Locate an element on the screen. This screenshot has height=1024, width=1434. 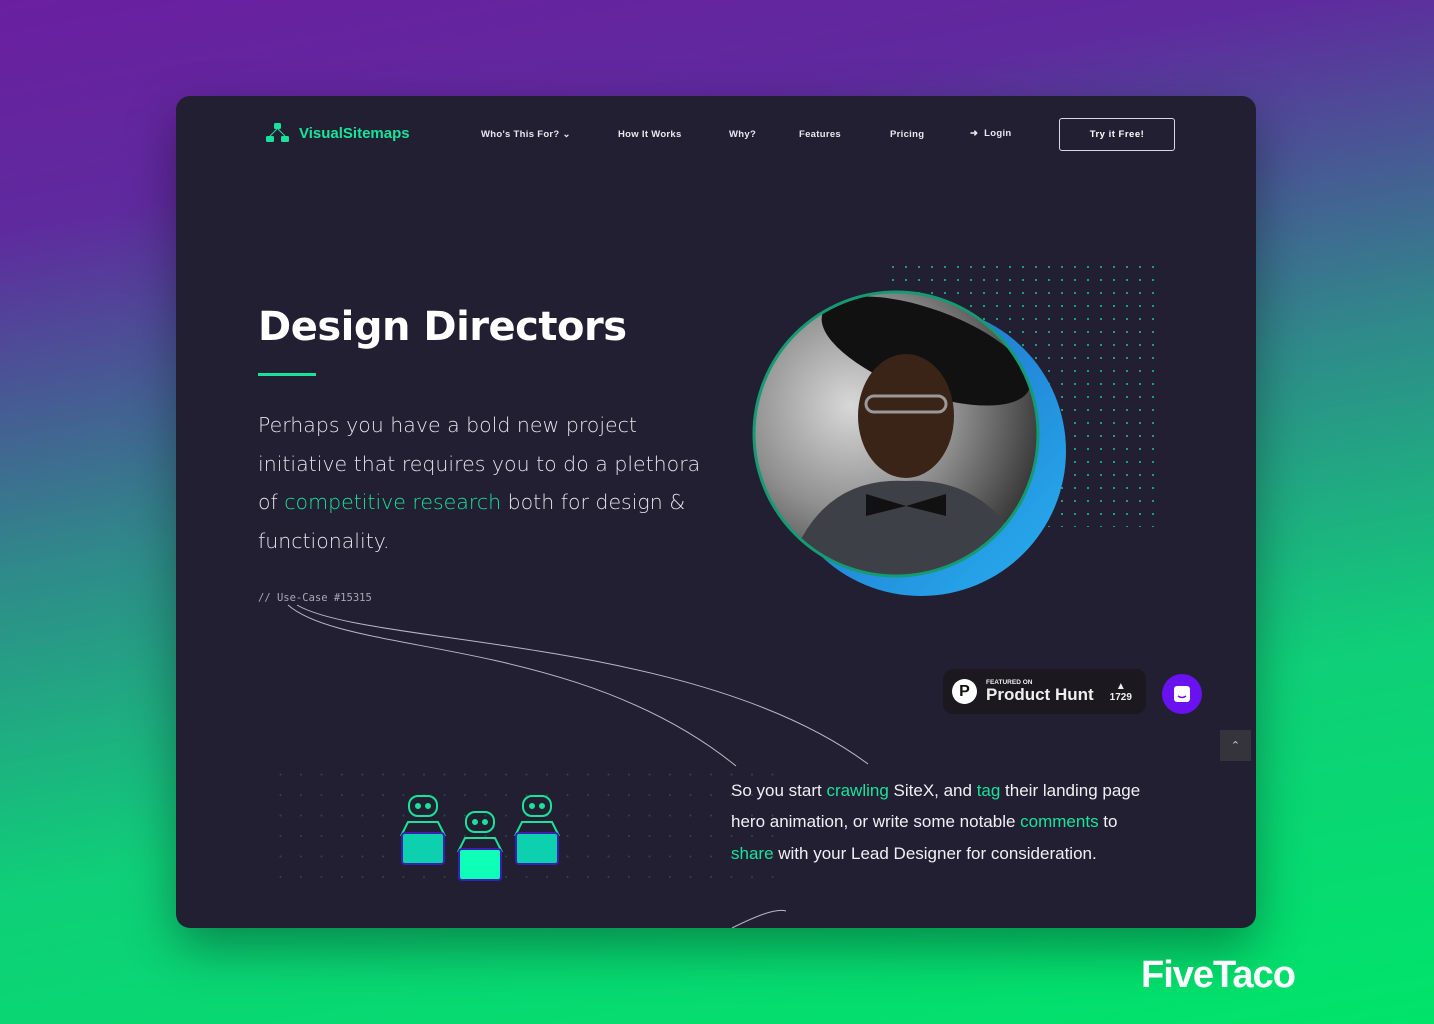
chat-button is located at coordinates (1182, 694).